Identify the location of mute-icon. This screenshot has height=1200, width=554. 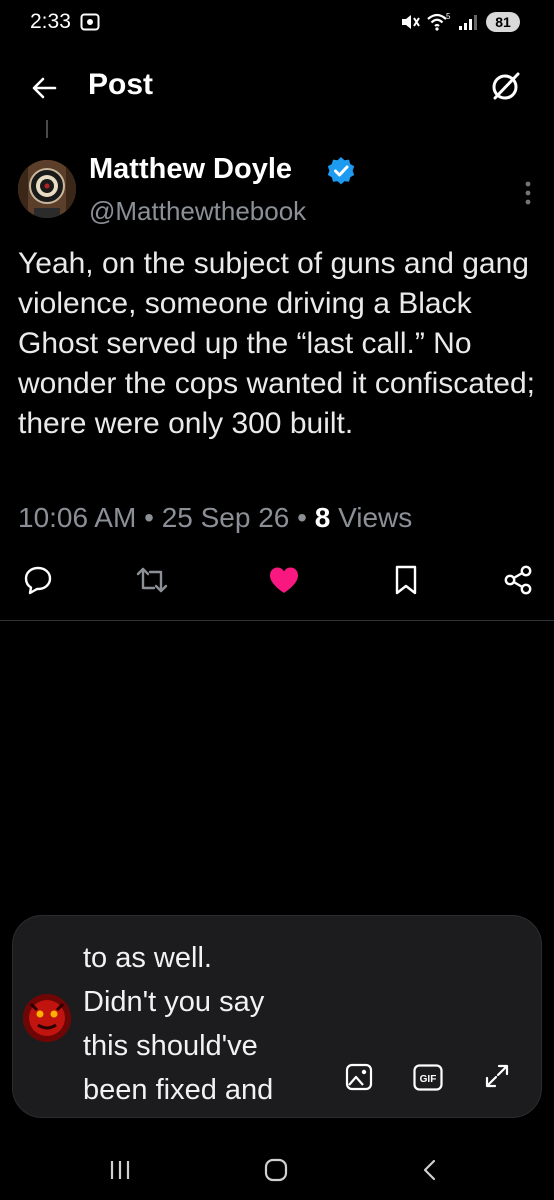
(411, 22).